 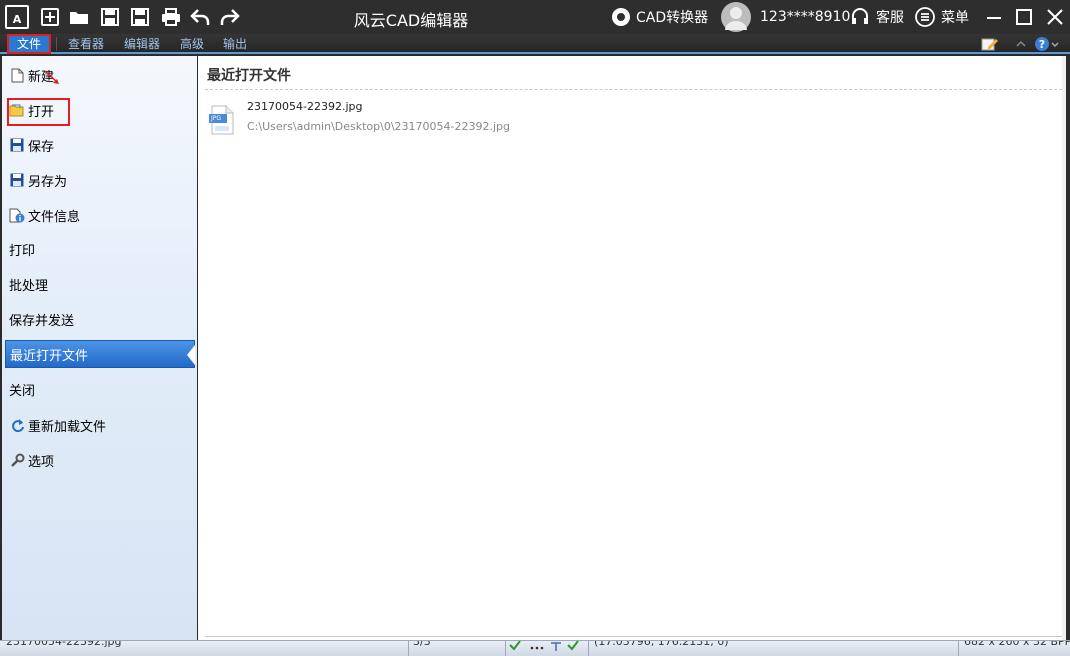 I want to click on panel-right-edge, so click(x=1064, y=348).